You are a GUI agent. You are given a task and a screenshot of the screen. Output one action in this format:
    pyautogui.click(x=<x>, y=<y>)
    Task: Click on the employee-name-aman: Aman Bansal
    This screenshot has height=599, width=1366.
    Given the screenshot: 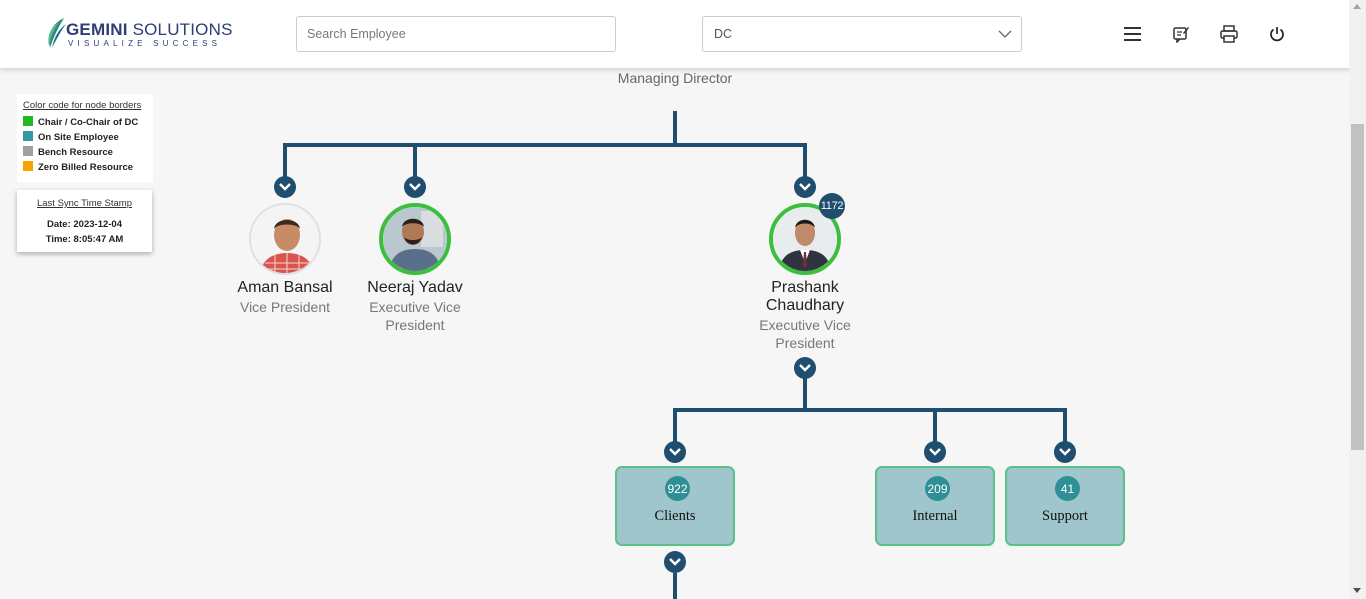 What is the action you would take?
    pyautogui.click(x=285, y=288)
    